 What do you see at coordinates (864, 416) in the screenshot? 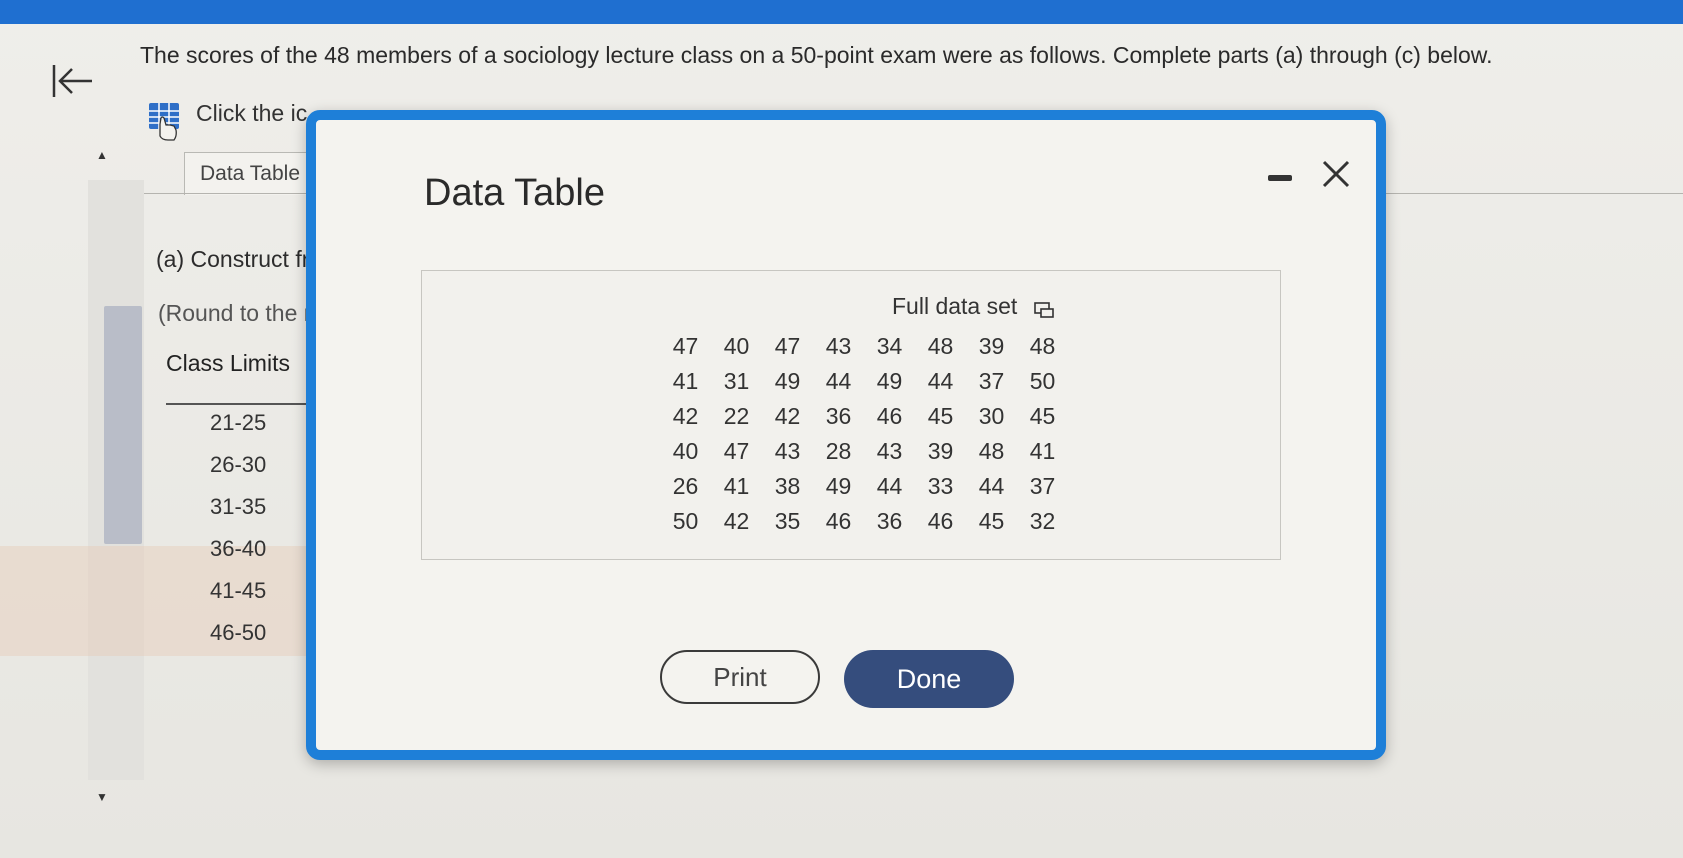
I see `data-row: 42 22 42 36 46 45 30 45` at bounding box center [864, 416].